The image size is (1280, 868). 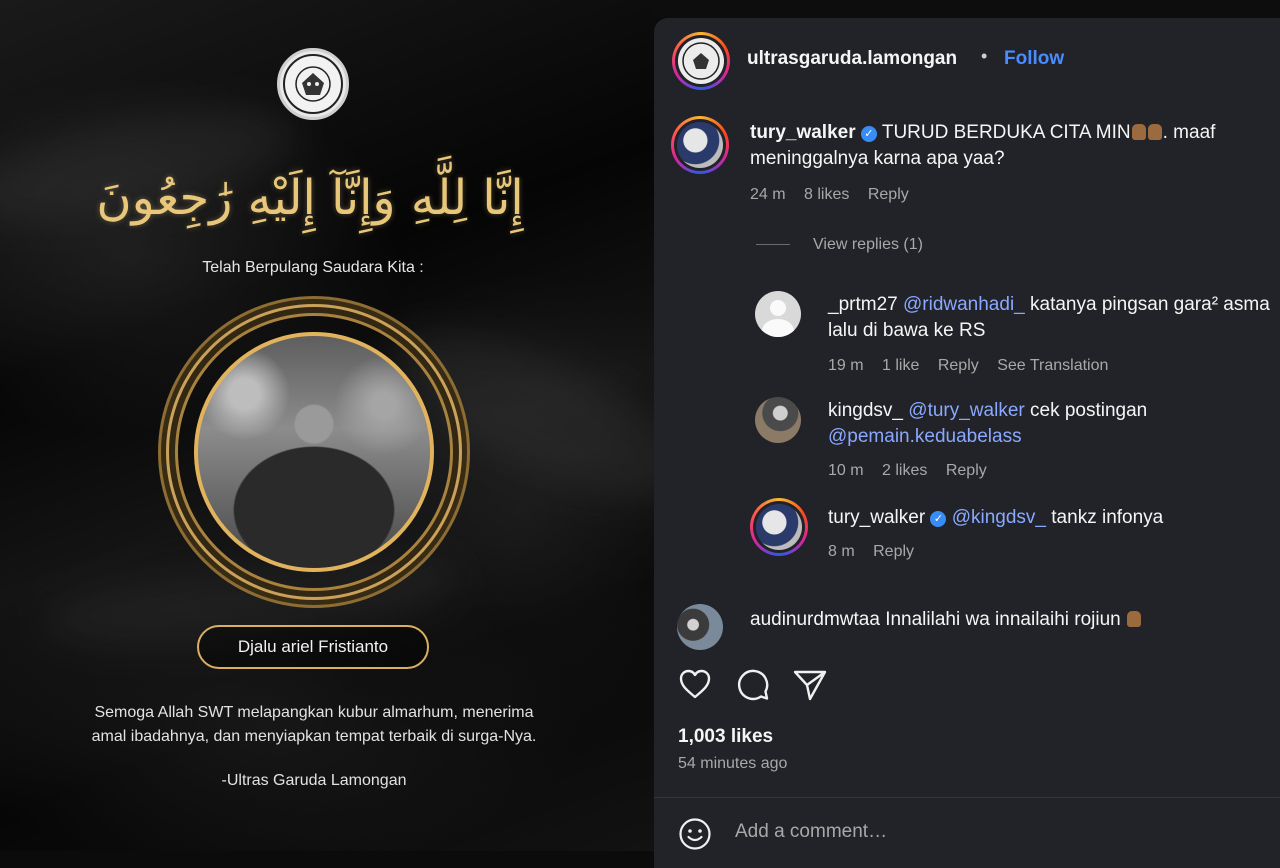 What do you see at coordinates (999, 517) in the screenshot?
I see `mention-link: @kingdsv_` at bounding box center [999, 517].